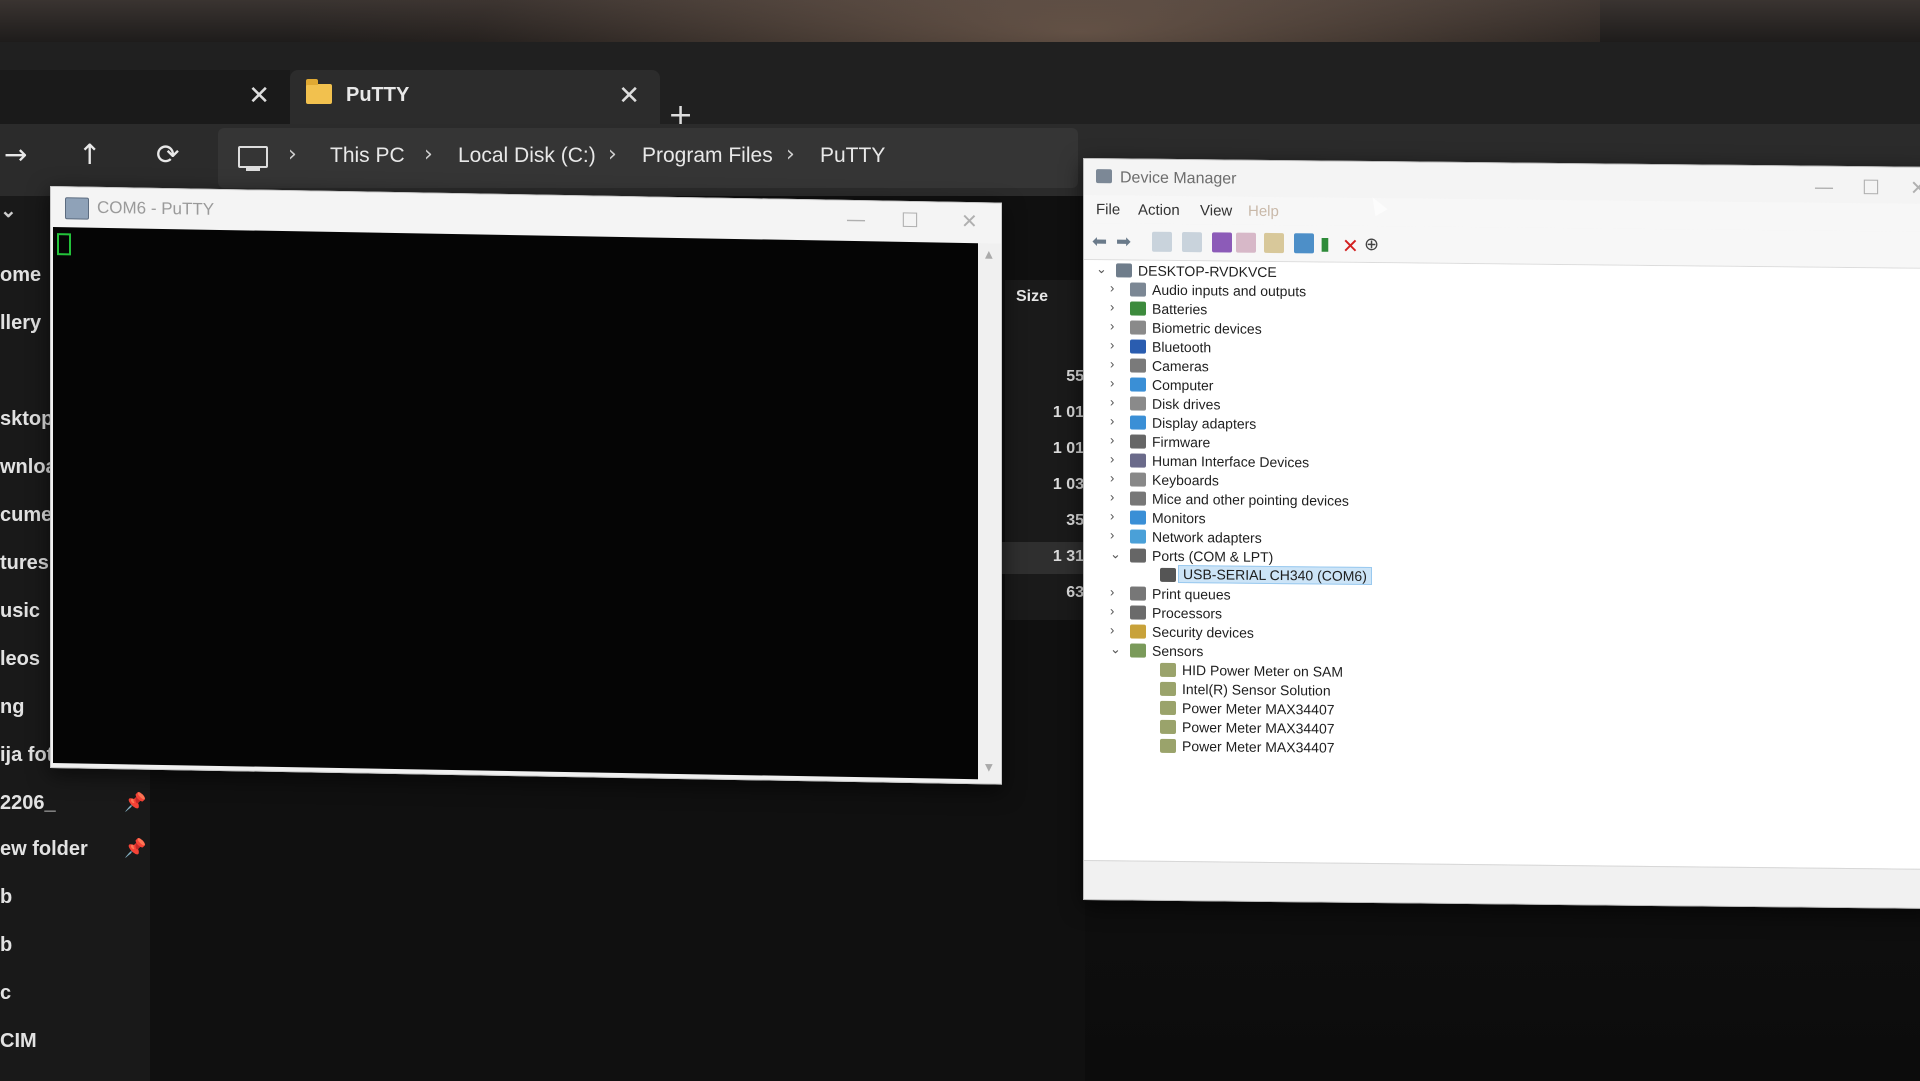 The width and height of the screenshot is (1920, 1081). I want to click on sidebar-item: llery, so click(20, 323).